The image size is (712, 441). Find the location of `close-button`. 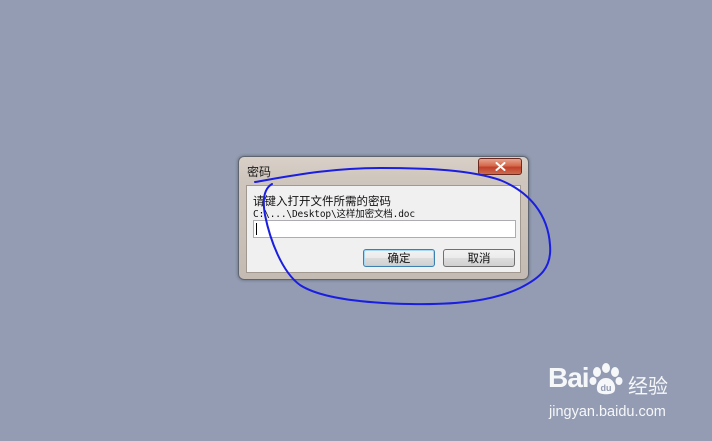

close-button is located at coordinates (500, 166).